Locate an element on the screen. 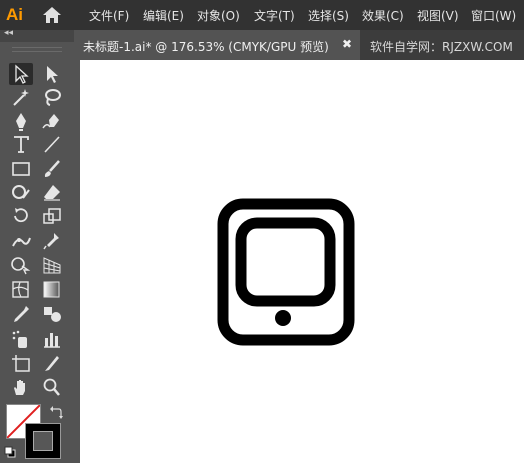  blend-tool is located at coordinates (52, 314).